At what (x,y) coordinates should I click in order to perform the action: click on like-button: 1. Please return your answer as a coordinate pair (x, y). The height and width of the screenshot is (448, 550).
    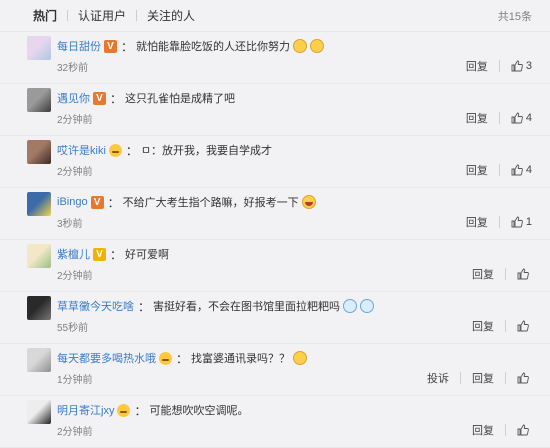
    Looking at the image, I should click on (521, 222).